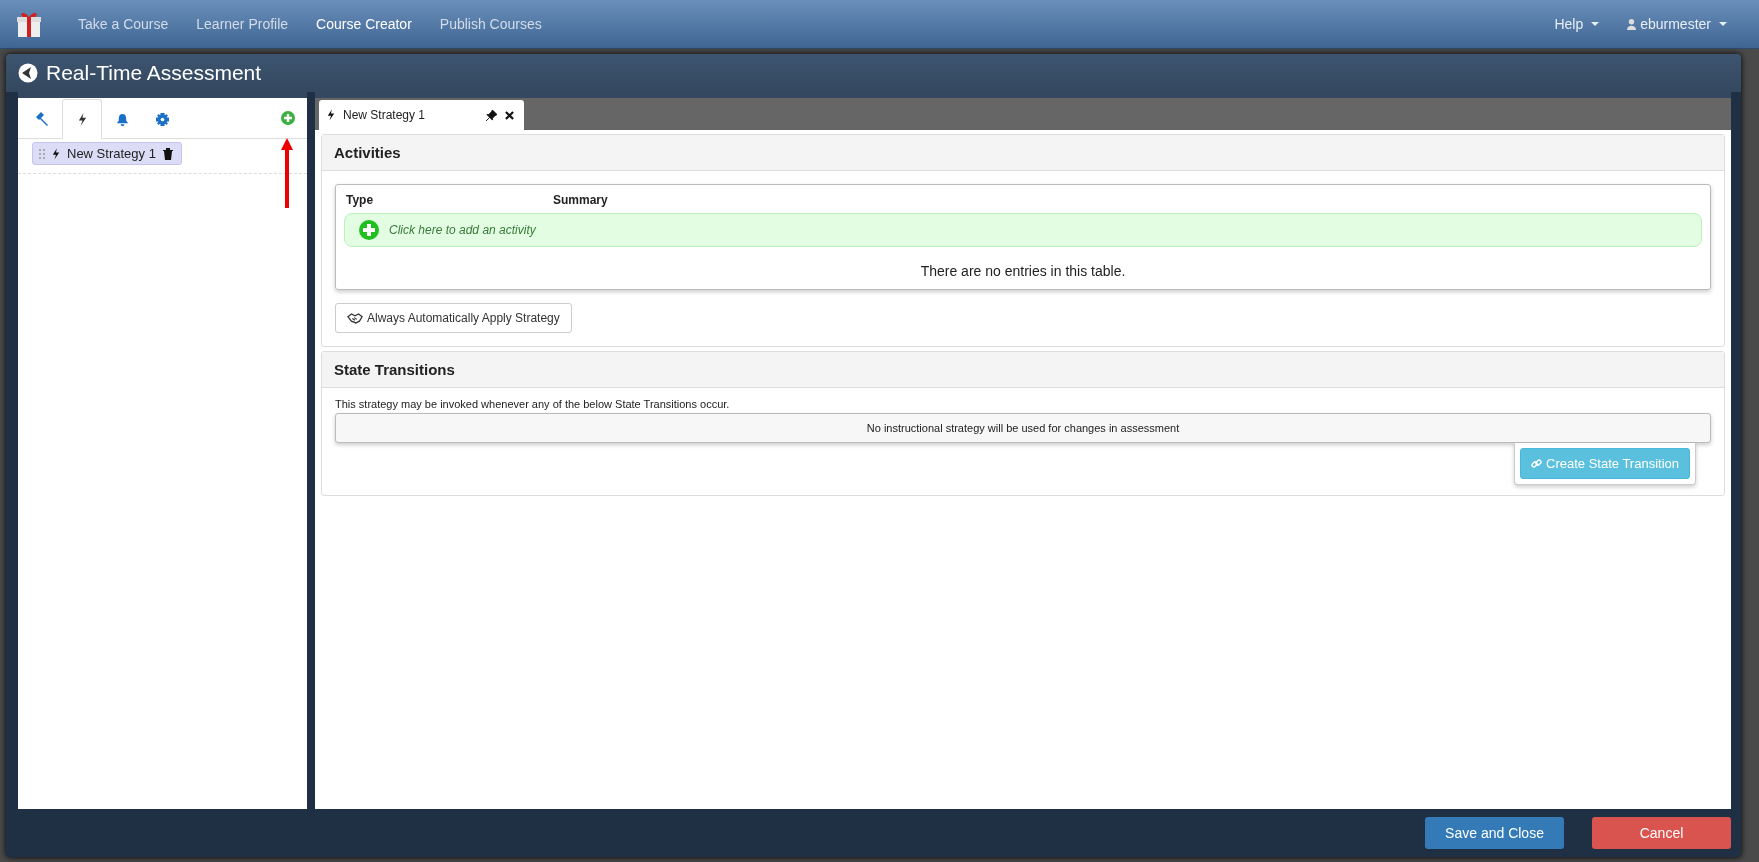 This screenshot has width=1759, height=862. Describe the element at coordinates (1023, 153) in the screenshot. I see `panel-heading: Activities` at that location.